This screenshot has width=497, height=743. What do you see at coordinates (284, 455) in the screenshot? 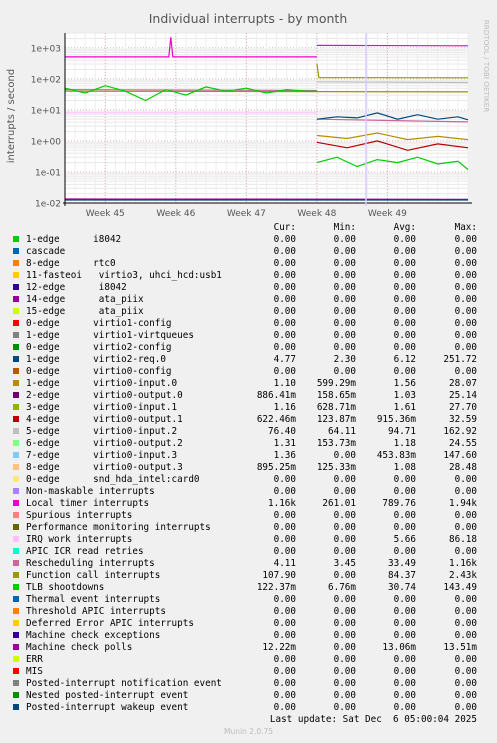
I see `legend-cur: 1.36` at bounding box center [284, 455].